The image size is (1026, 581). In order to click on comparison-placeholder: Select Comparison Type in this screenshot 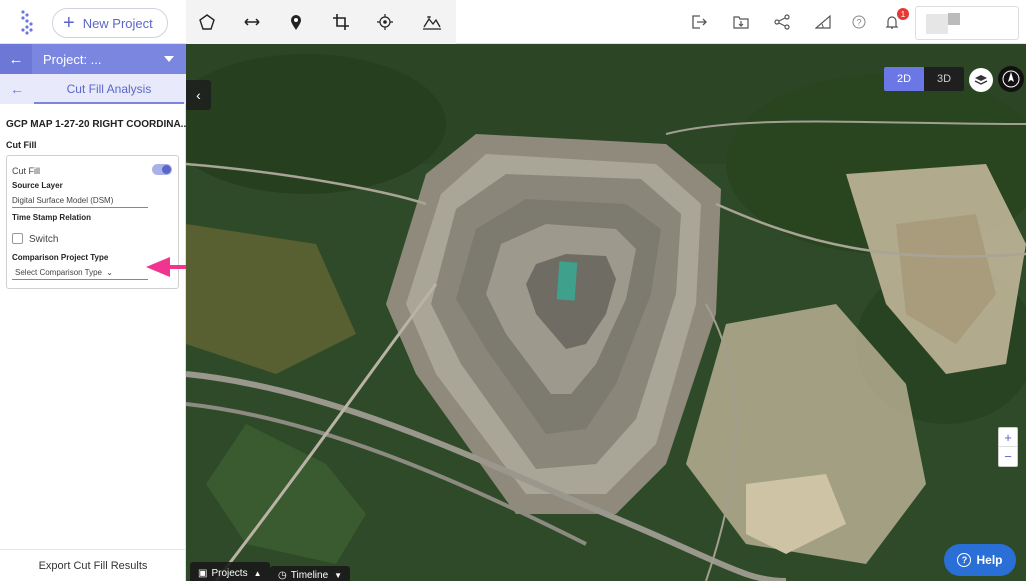, I will do `click(59, 272)`.